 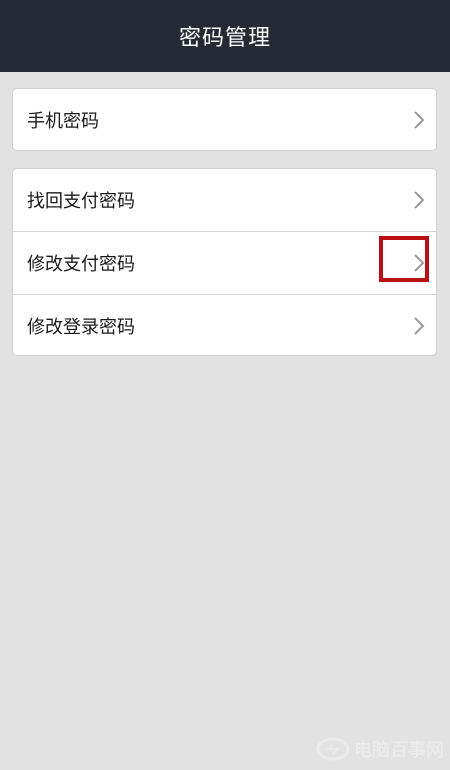 I want to click on menu-item-change-payment-password: 修改支付密码, so click(x=224, y=262).